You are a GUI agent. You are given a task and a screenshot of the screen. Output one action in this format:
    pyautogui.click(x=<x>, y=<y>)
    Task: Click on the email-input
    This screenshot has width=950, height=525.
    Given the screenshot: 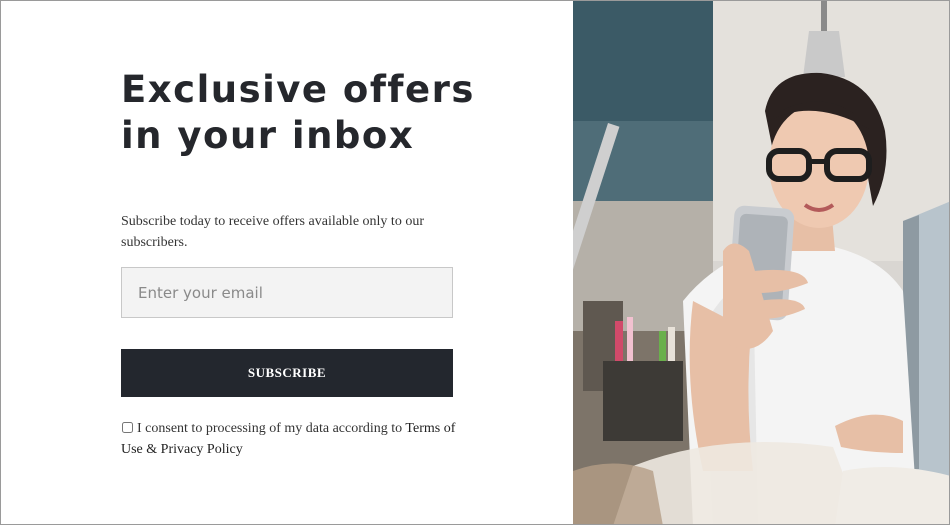 What is the action you would take?
    pyautogui.click(x=287, y=292)
    